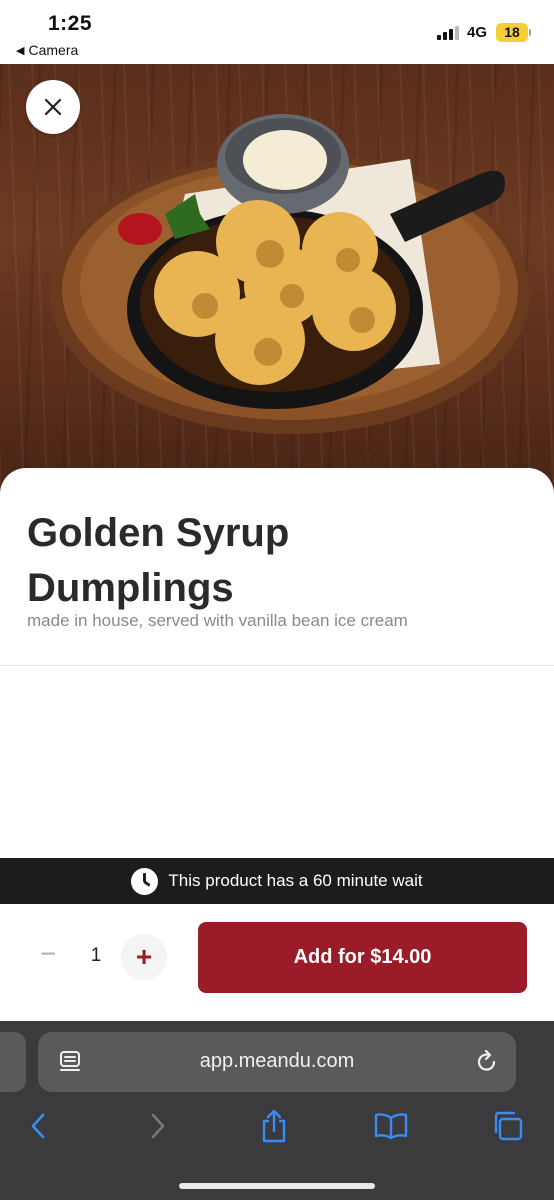  What do you see at coordinates (508, 1126) in the screenshot?
I see `tabs-icon` at bounding box center [508, 1126].